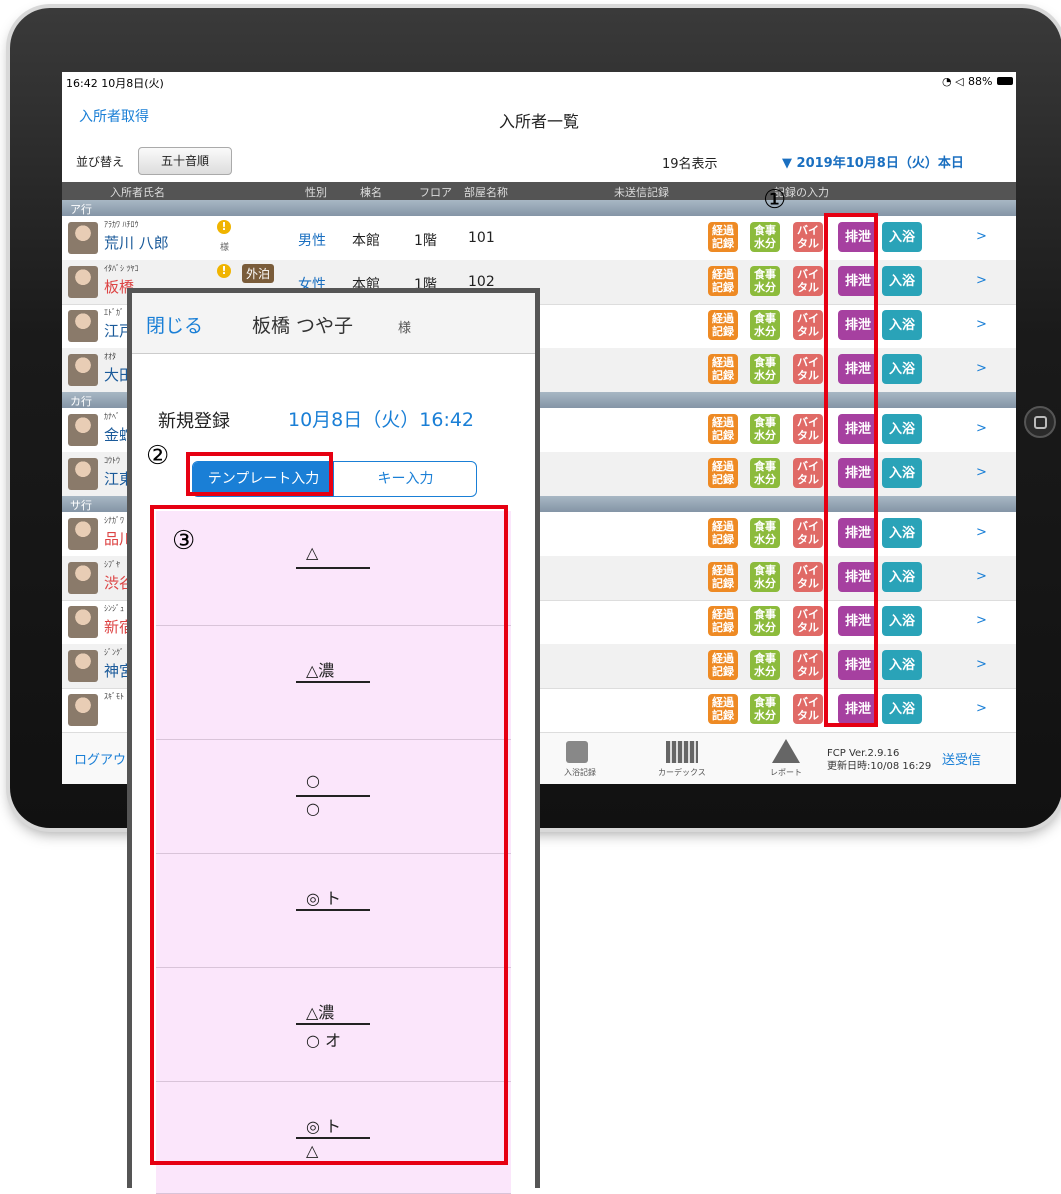 The width and height of the screenshot is (1061, 1194). What do you see at coordinates (316, 192) in the screenshot?
I see `col-gender: 性別` at bounding box center [316, 192].